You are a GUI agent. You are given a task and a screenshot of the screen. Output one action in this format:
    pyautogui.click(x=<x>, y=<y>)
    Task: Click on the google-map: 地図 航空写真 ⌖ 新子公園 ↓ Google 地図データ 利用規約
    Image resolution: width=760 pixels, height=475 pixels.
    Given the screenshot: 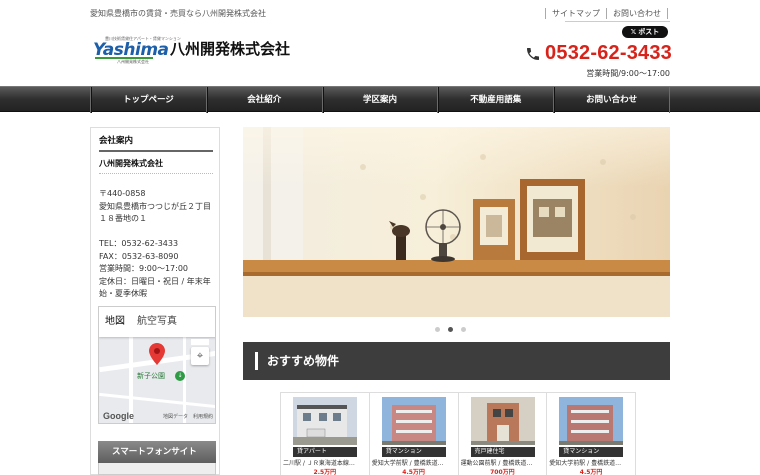 What is the action you would take?
    pyautogui.click(x=157, y=365)
    